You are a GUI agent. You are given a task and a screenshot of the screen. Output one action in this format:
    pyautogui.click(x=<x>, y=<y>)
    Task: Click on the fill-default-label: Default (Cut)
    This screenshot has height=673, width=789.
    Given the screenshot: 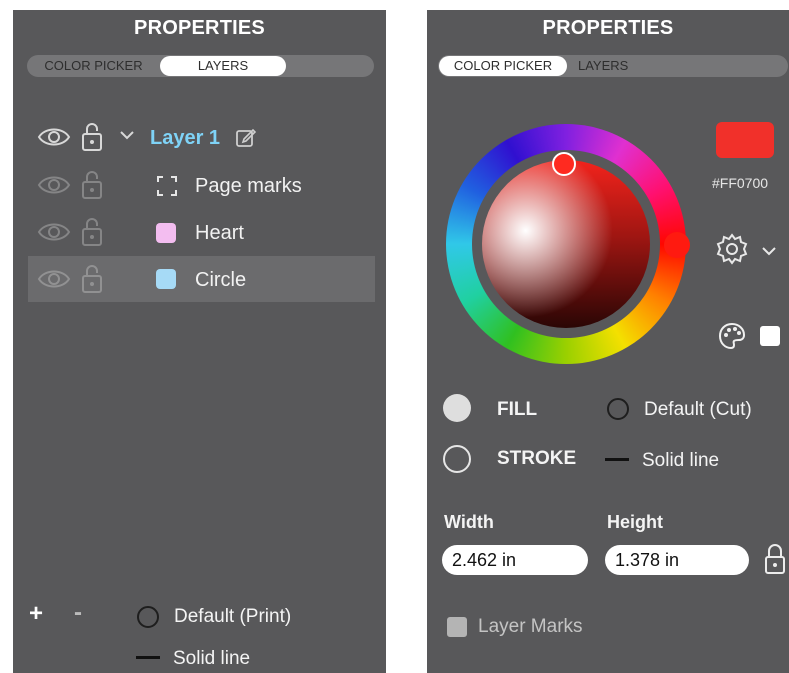 What is the action you would take?
    pyautogui.click(x=698, y=410)
    